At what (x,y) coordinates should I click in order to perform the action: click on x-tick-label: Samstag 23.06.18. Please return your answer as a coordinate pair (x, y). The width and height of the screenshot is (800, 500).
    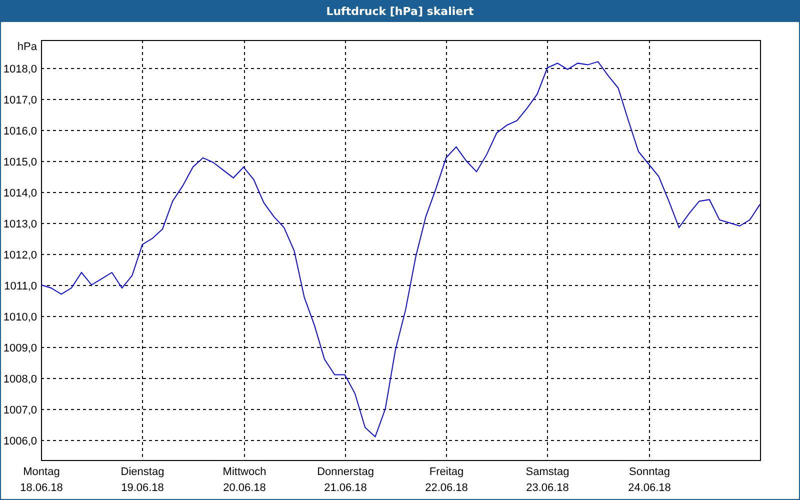
    Looking at the image, I should click on (547, 480).